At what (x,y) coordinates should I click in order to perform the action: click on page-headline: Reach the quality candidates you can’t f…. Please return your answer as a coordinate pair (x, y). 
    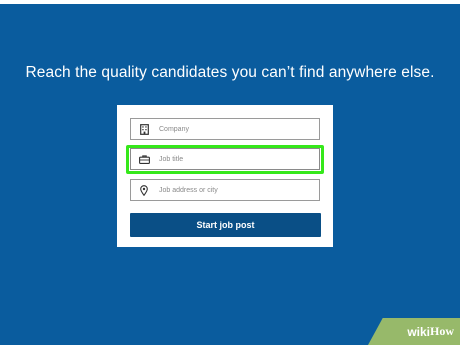
    Looking at the image, I should click on (230, 72).